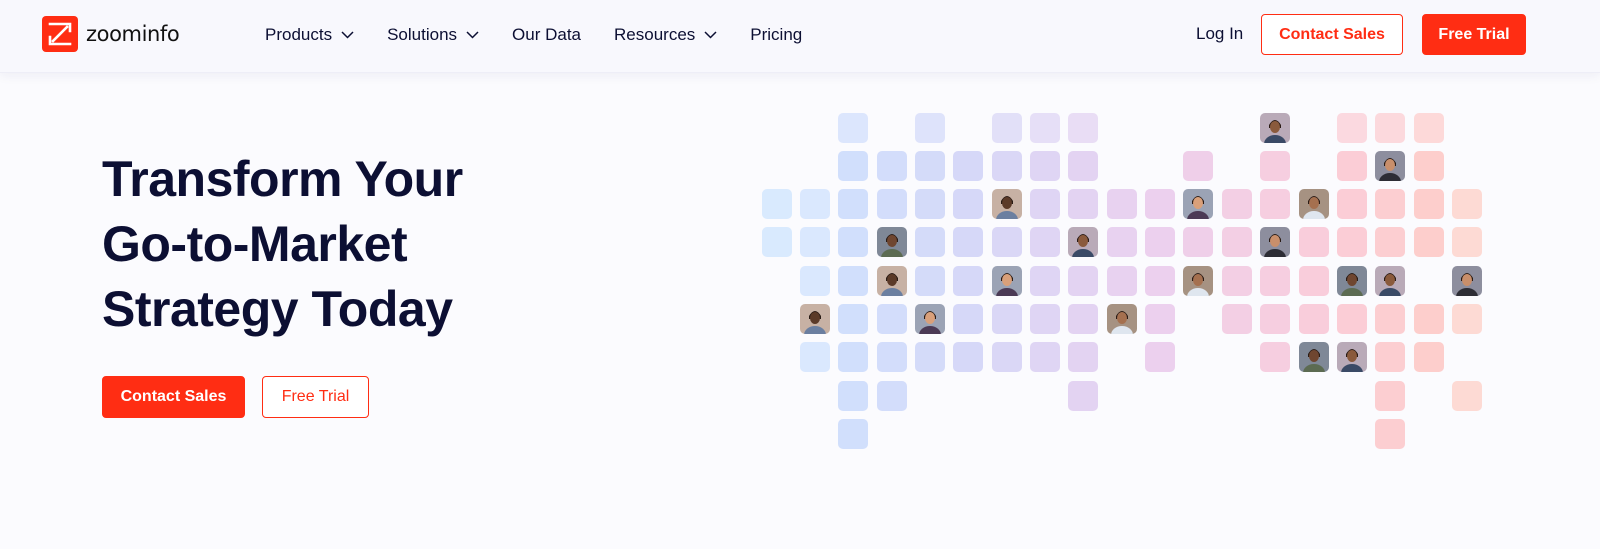 The width and height of the screenshot is (1600, 549). Describe the element at coordinates (60, 34) in the screenshot. I see `zoominfo-logo-icon` at that location.